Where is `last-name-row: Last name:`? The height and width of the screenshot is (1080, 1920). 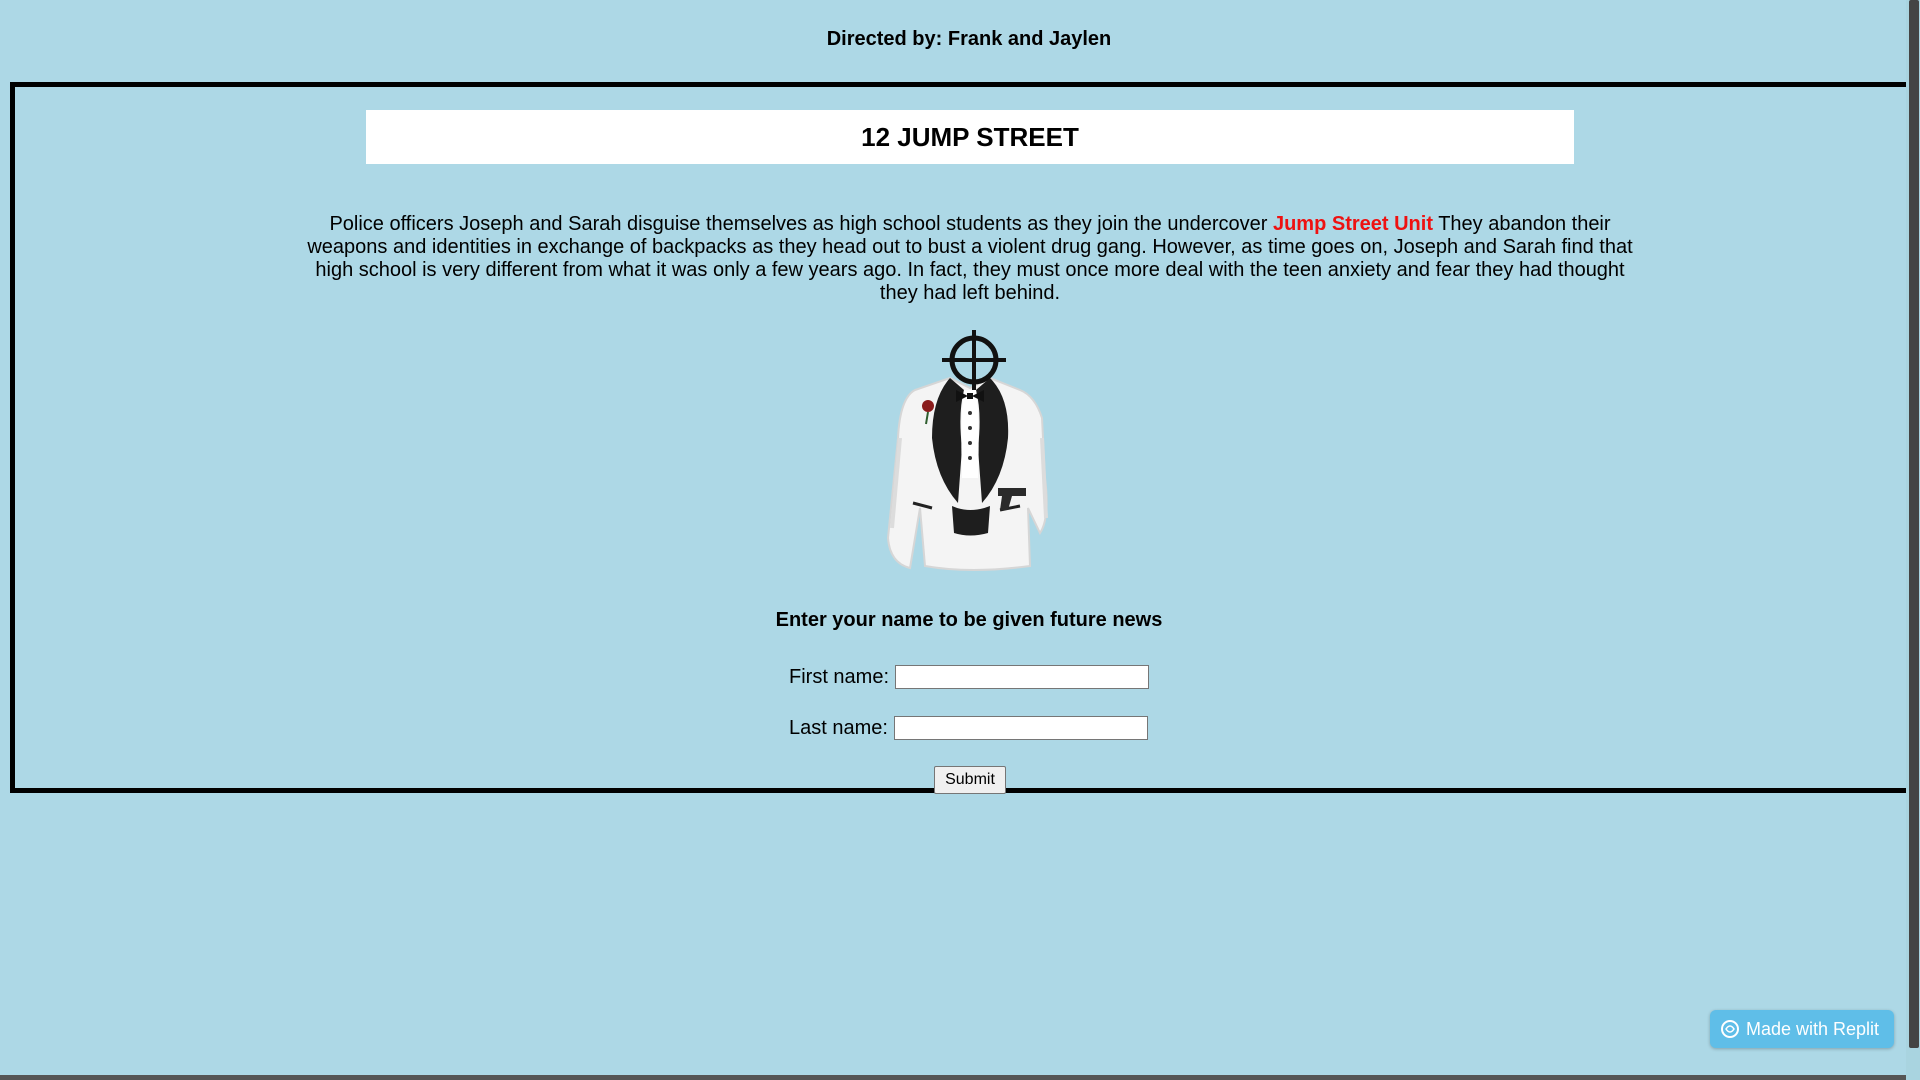 last-name-row: Last name: is located at coordinates (968, 728).